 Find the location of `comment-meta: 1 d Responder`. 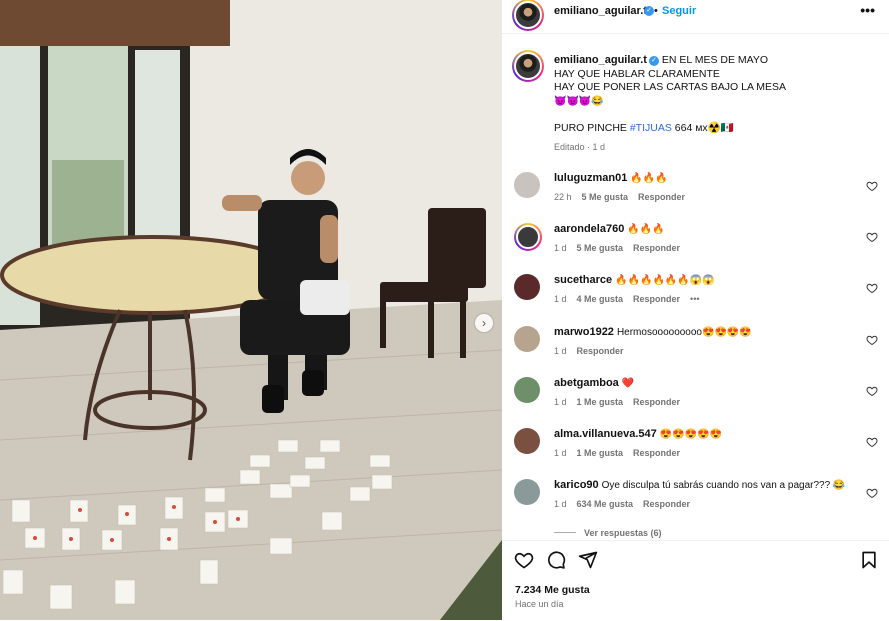

comment-meta: 1 d Responder is located at coordinates (594, 351).